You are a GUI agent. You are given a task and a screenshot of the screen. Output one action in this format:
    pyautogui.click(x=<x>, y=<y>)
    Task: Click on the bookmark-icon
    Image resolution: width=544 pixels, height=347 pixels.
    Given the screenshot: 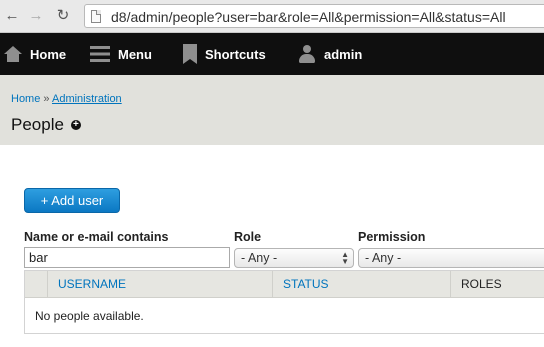 What is the action you would take?
    pyautogui.click(x=190, y=54)
    